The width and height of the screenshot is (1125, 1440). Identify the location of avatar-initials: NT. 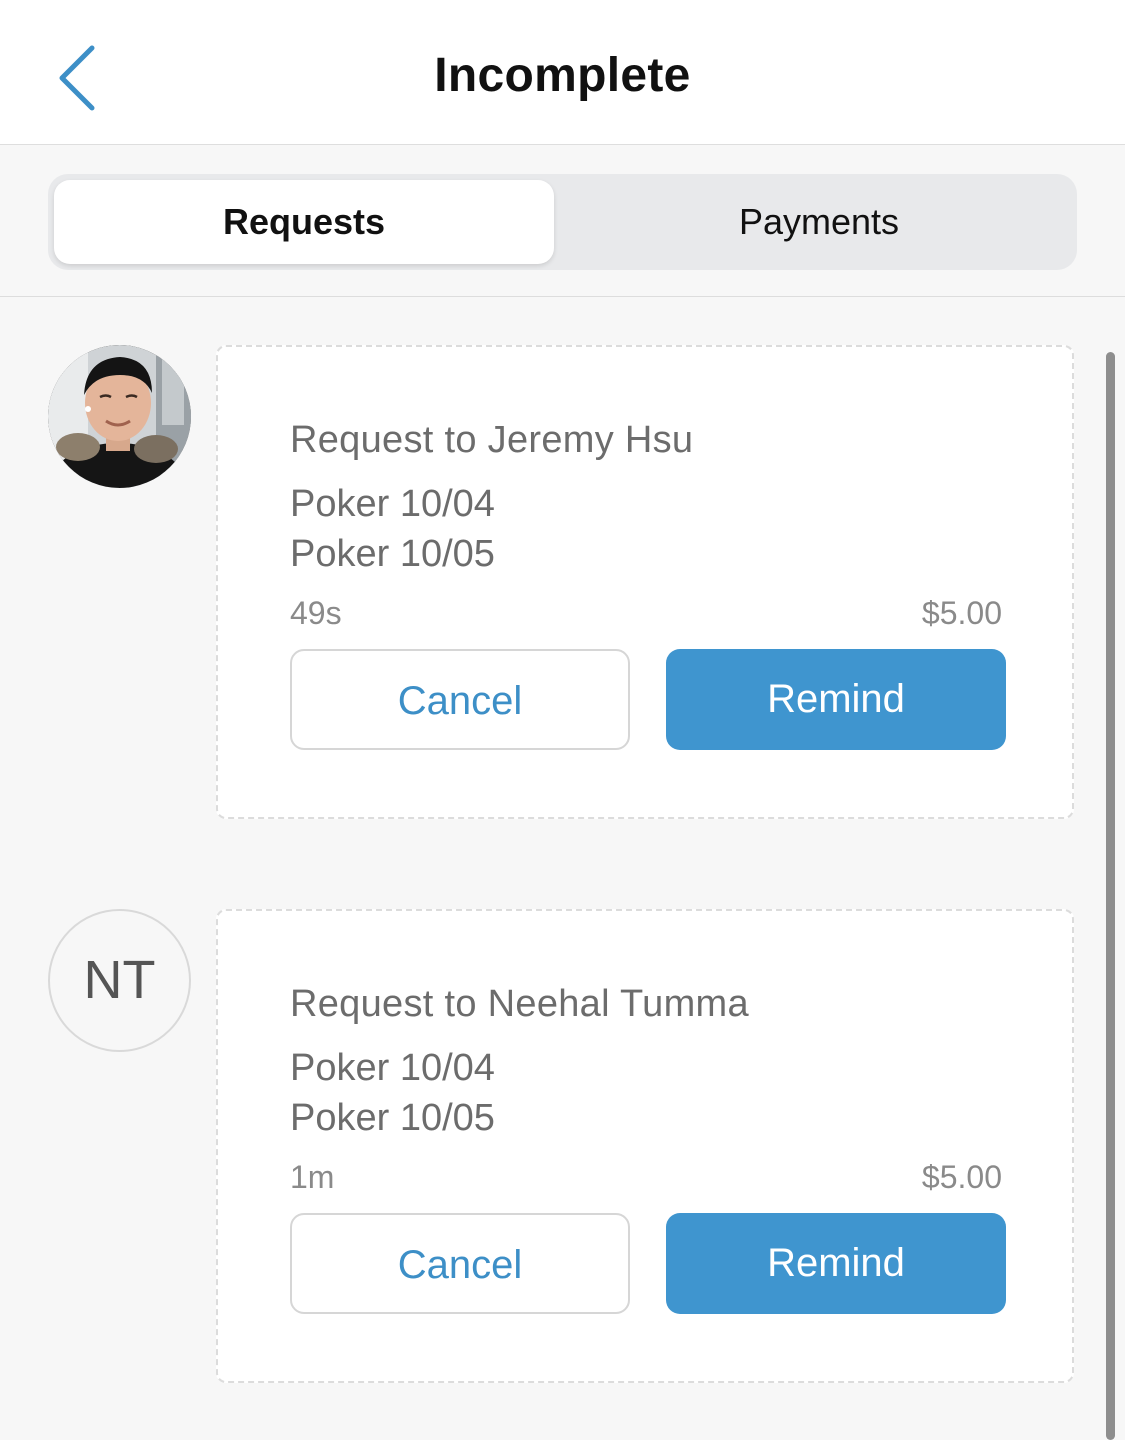
(119, 980).